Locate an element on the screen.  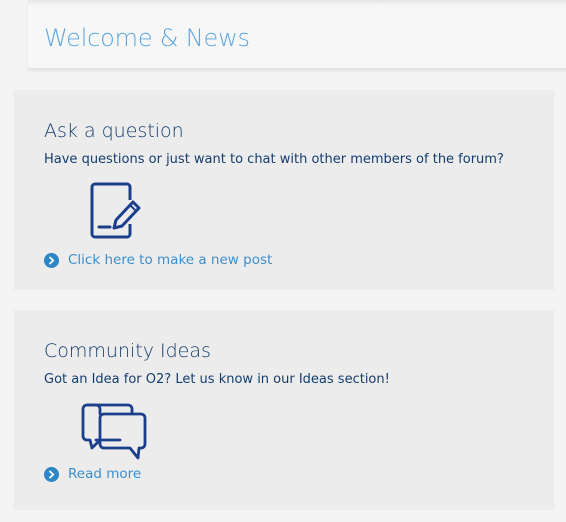
new-post-icon is located at coordinates (116, 214).